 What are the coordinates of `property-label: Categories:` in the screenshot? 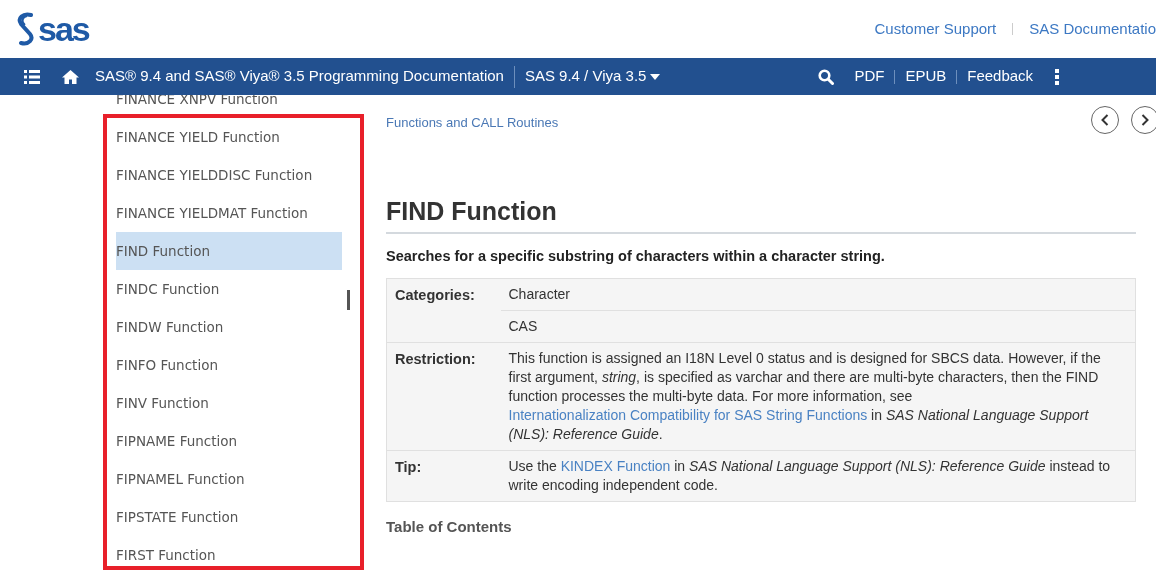 It's located at (435, 294).